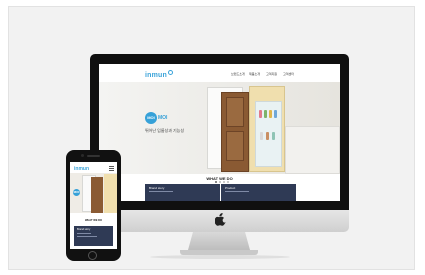 The width and height of the screenshot is (425, 275). What do you see at coordinates (238, 74) in the screenshot?
I see `nav-item-brand: 브랜드소개` at bounding box center [238, 74].